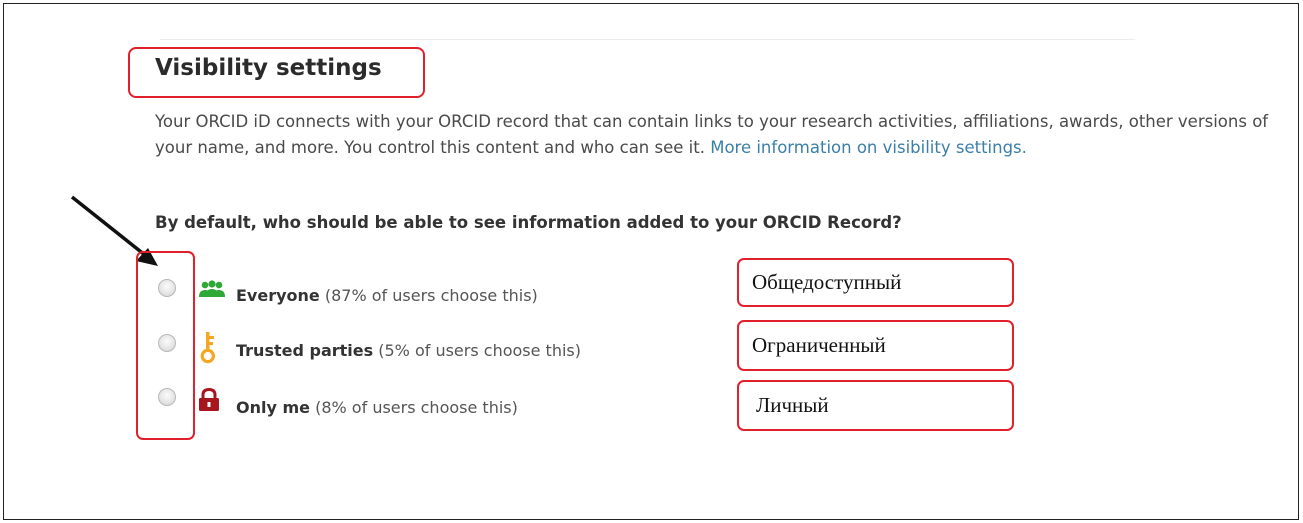  I want to click on option-trusted-parties-note: (5% of users choose this), so click(479, 350).